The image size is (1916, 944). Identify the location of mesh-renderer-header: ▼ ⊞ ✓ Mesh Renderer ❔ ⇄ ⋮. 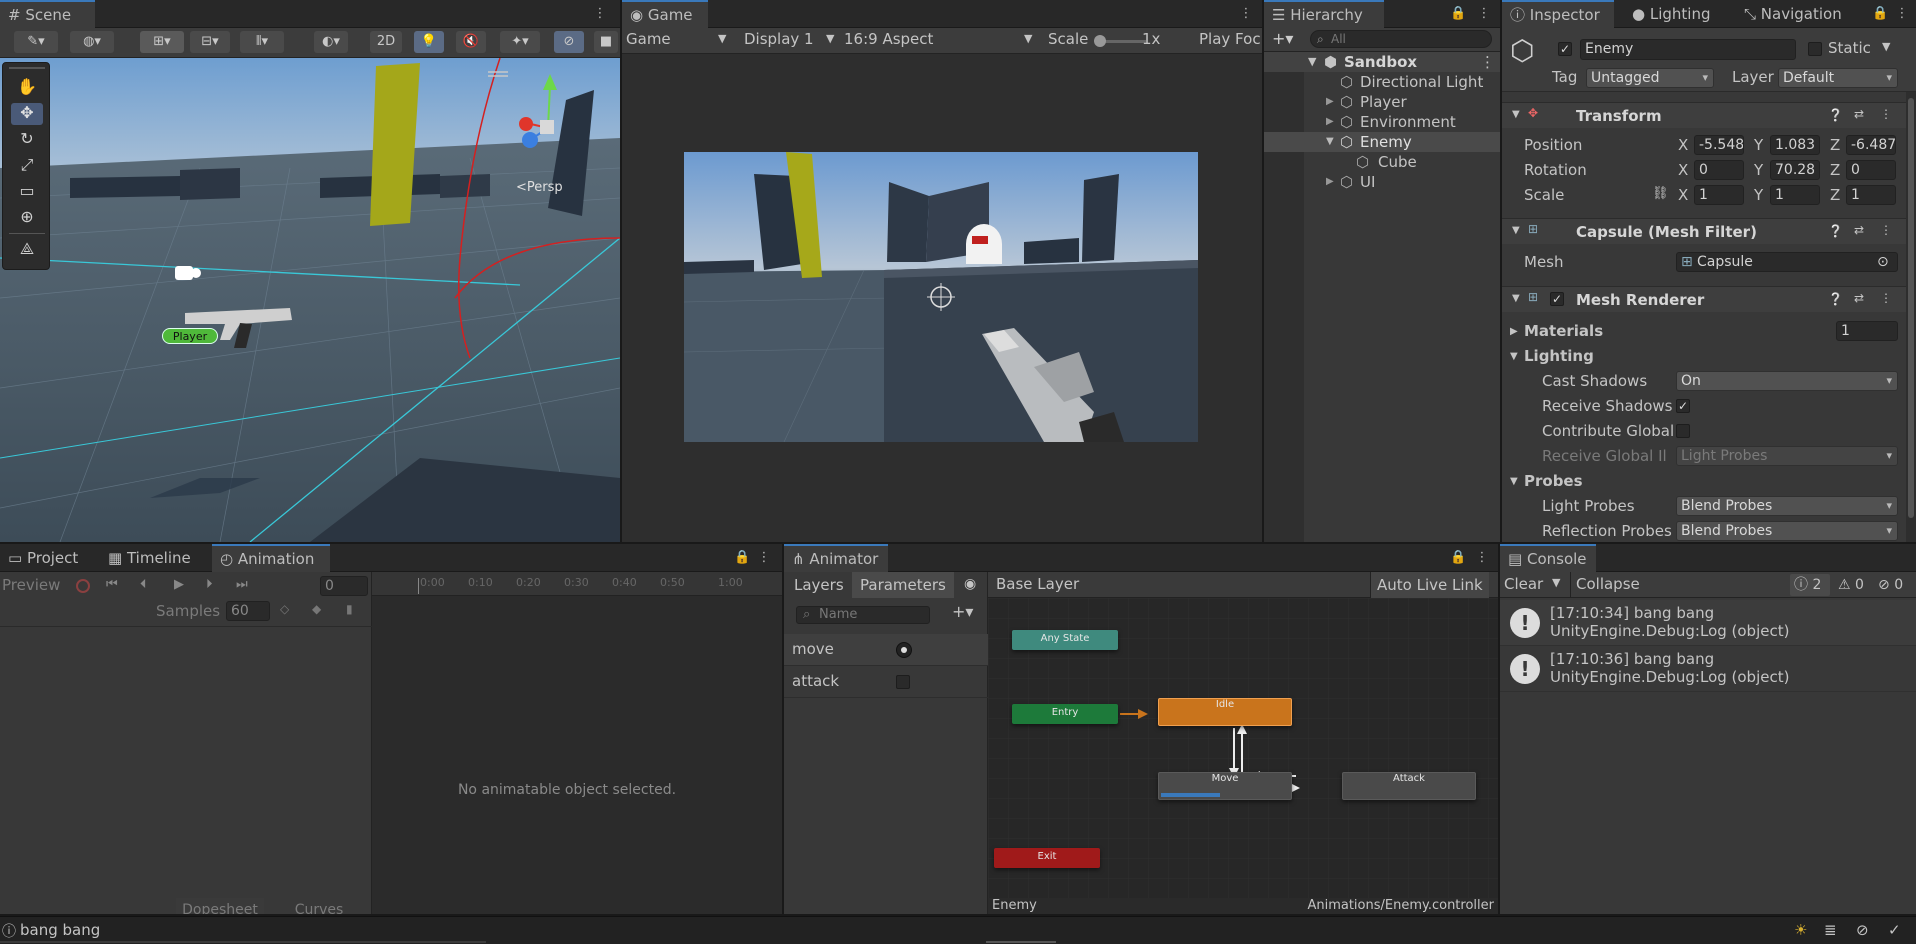
(1709, 299).